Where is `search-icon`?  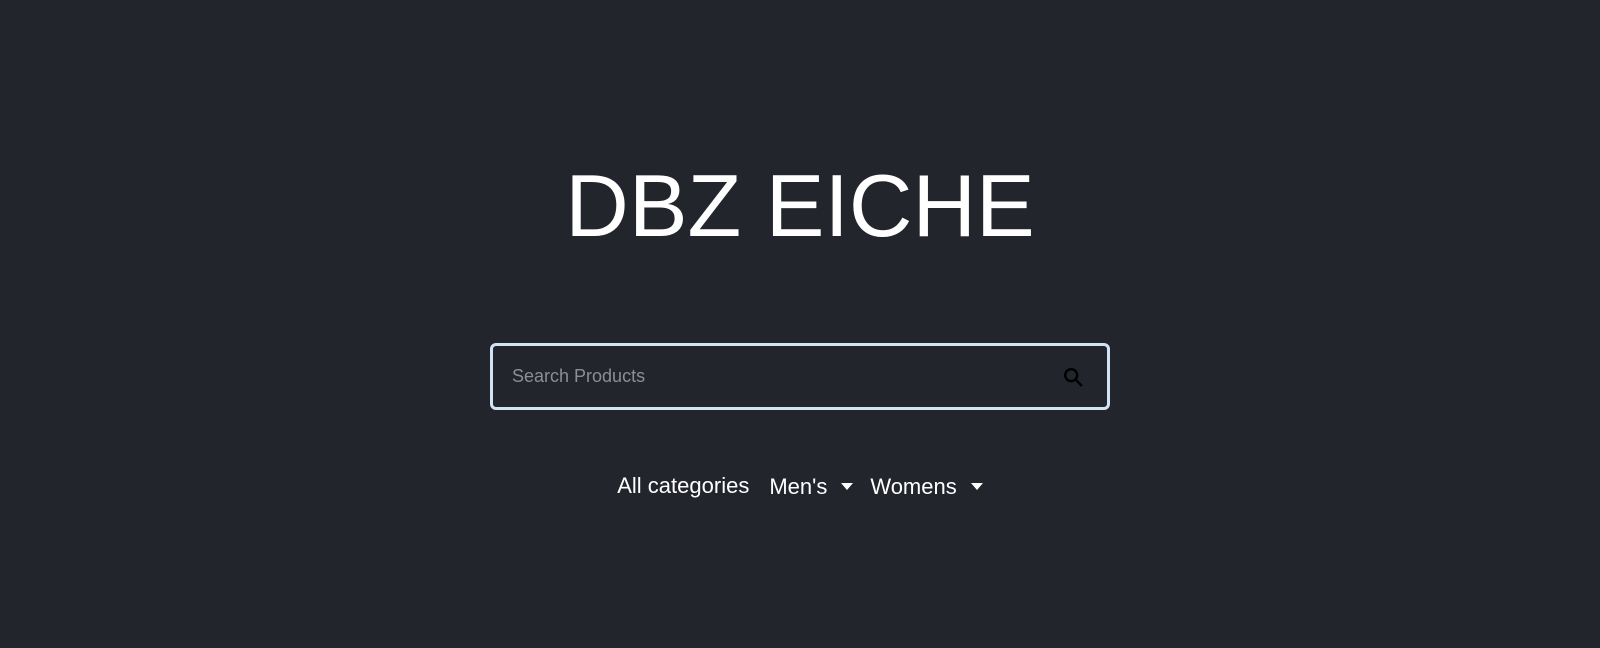
search-icon is located at coordinates (1073, 377).